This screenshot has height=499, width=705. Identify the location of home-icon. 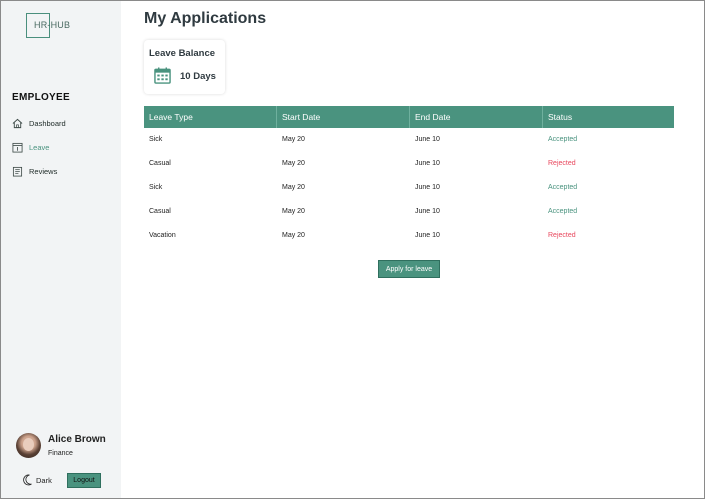
(17, 123).